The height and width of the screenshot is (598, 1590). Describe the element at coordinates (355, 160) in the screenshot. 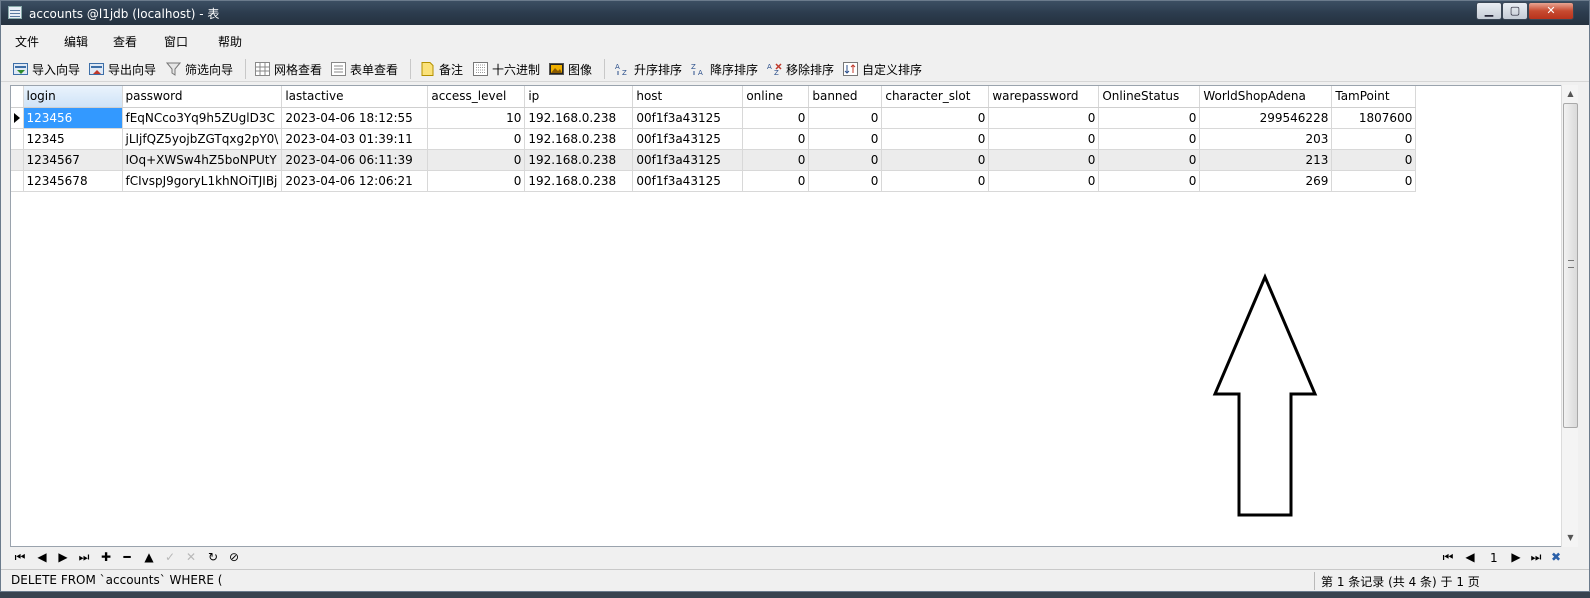

I see `cell-lastactive: 2023-04-06 06:11:39` at that location.